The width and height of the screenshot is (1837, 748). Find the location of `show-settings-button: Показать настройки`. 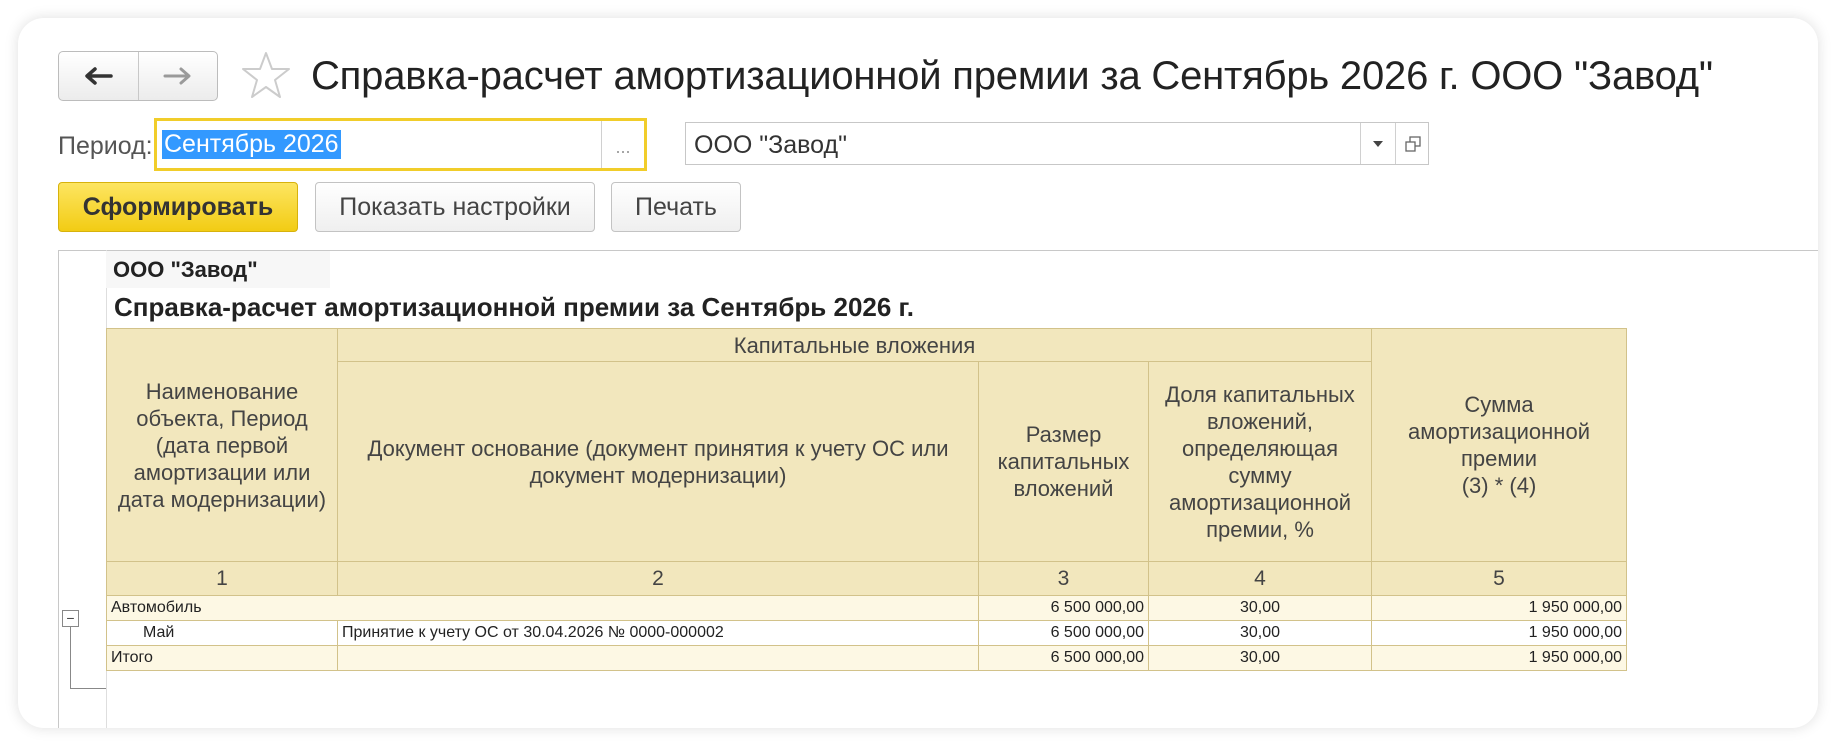

show-settings-button: Показать настройки is located at coordinates (455, 207).